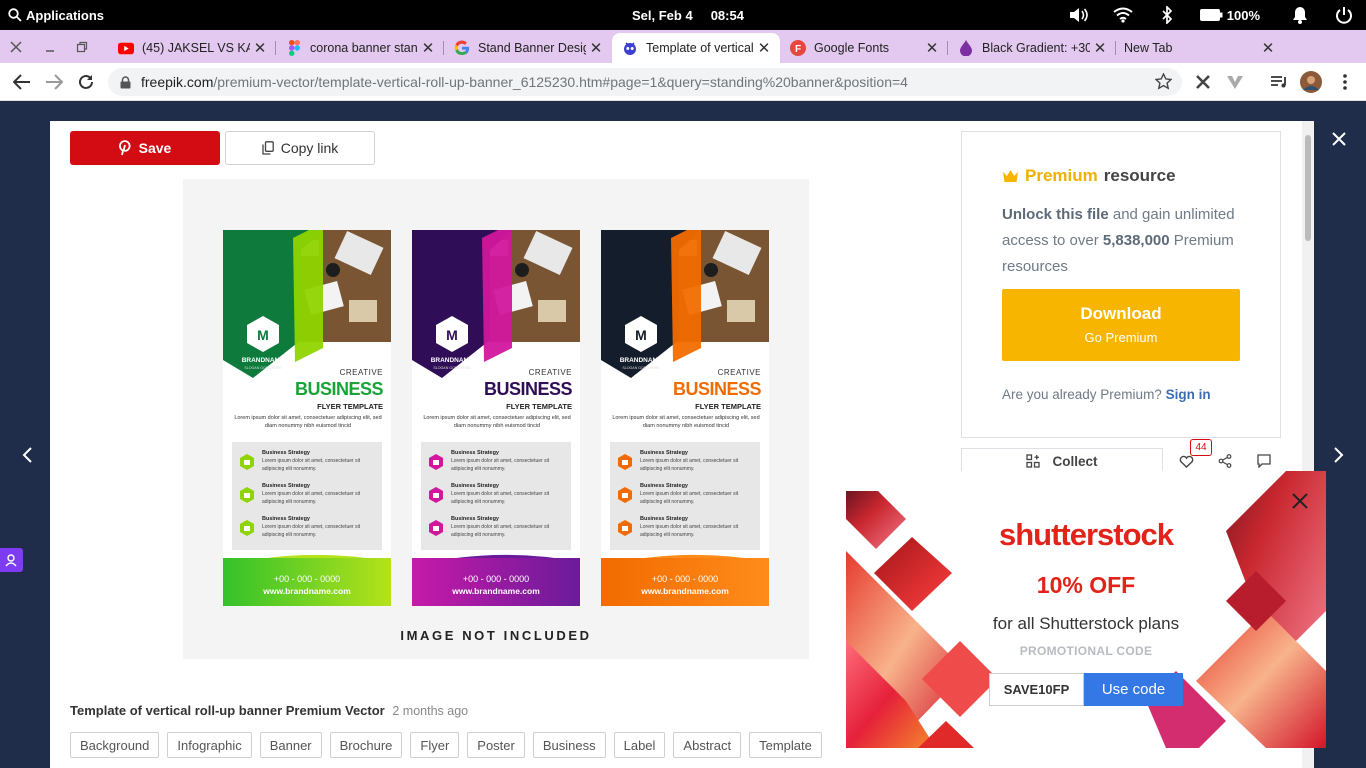 Image resolution: width=1366 pixels, height=768 pixels. I want to click on tag: Business, so click(569, 745).